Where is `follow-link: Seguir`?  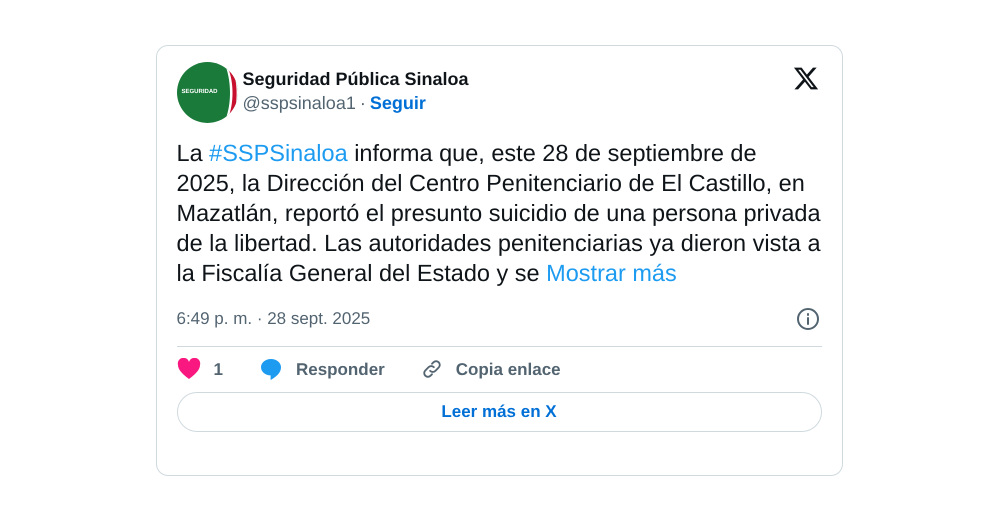 follow-link: Seguir is located at coordinates (398, 103).